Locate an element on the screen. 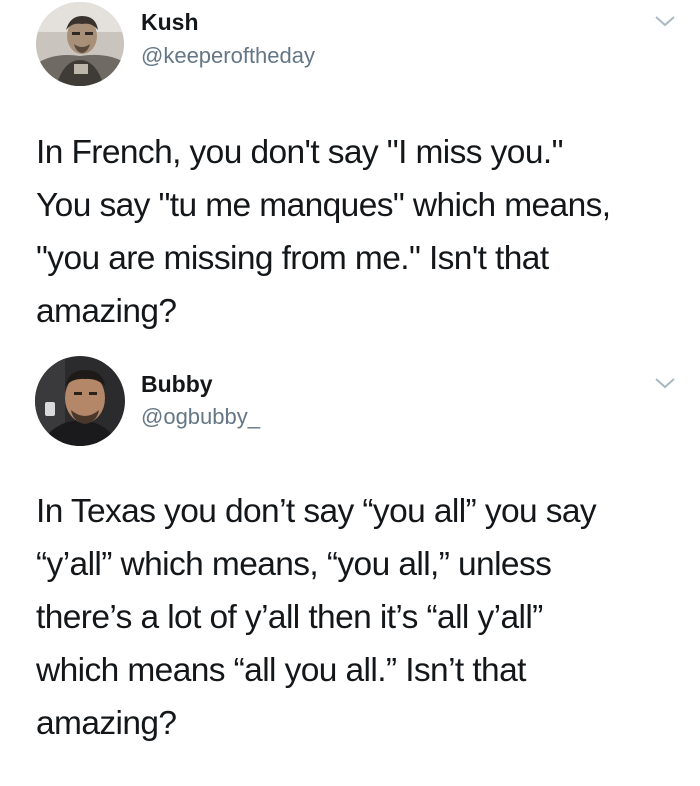 The height and width of the screenshot is (786, 700). display-name: Bubby is located at coordinates (177, 384).